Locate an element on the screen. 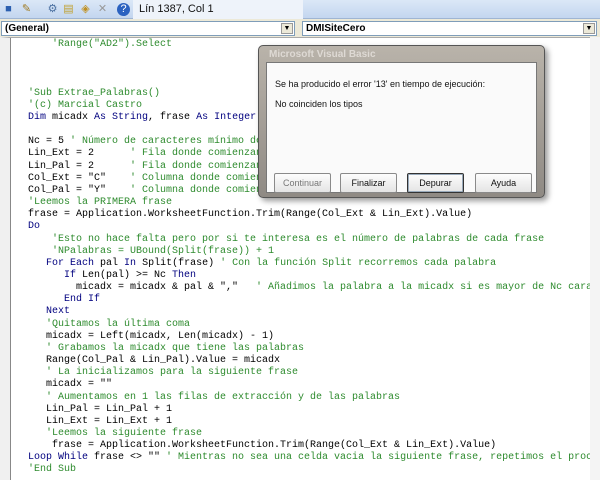 The image size is (600, 480). code-comment: 'Leemos la siguiente frase is located at coordinates (115, 433).